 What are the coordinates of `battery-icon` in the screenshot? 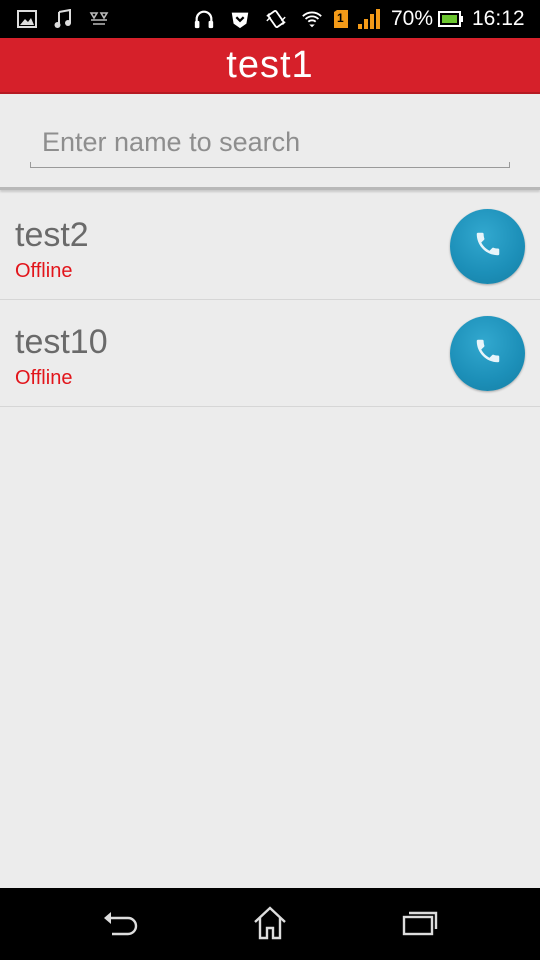 It's located at (451, 19).